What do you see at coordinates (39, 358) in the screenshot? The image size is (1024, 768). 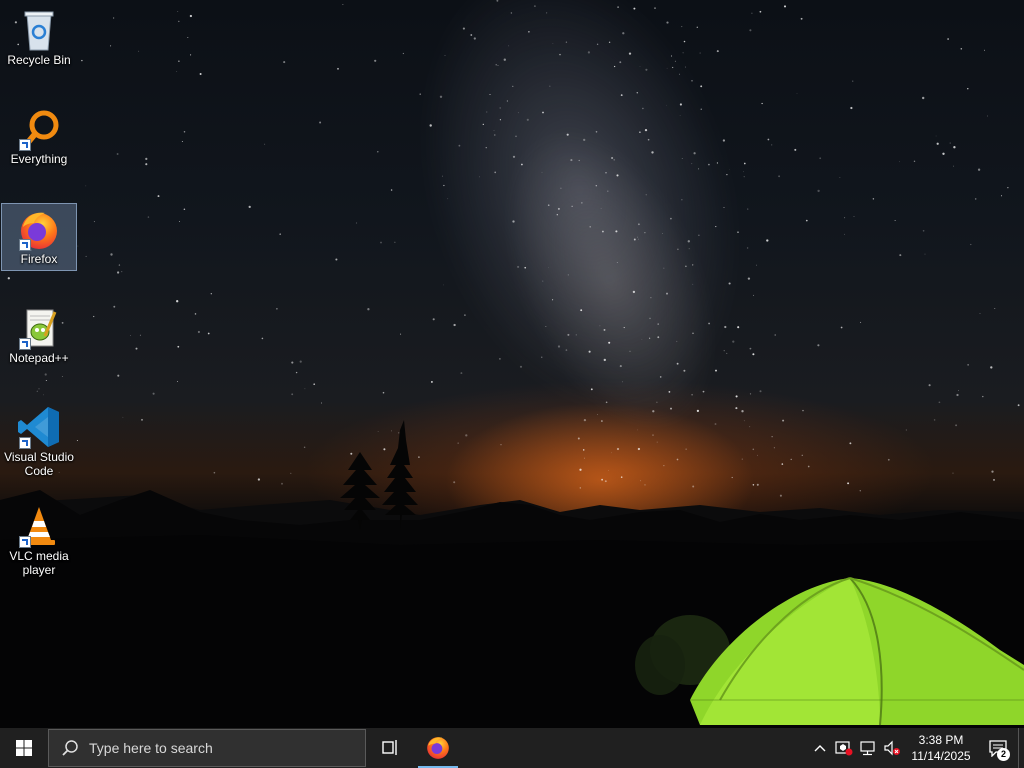 I see `desktop-icon-label: Notepad++` at bounding box center [39, 358].